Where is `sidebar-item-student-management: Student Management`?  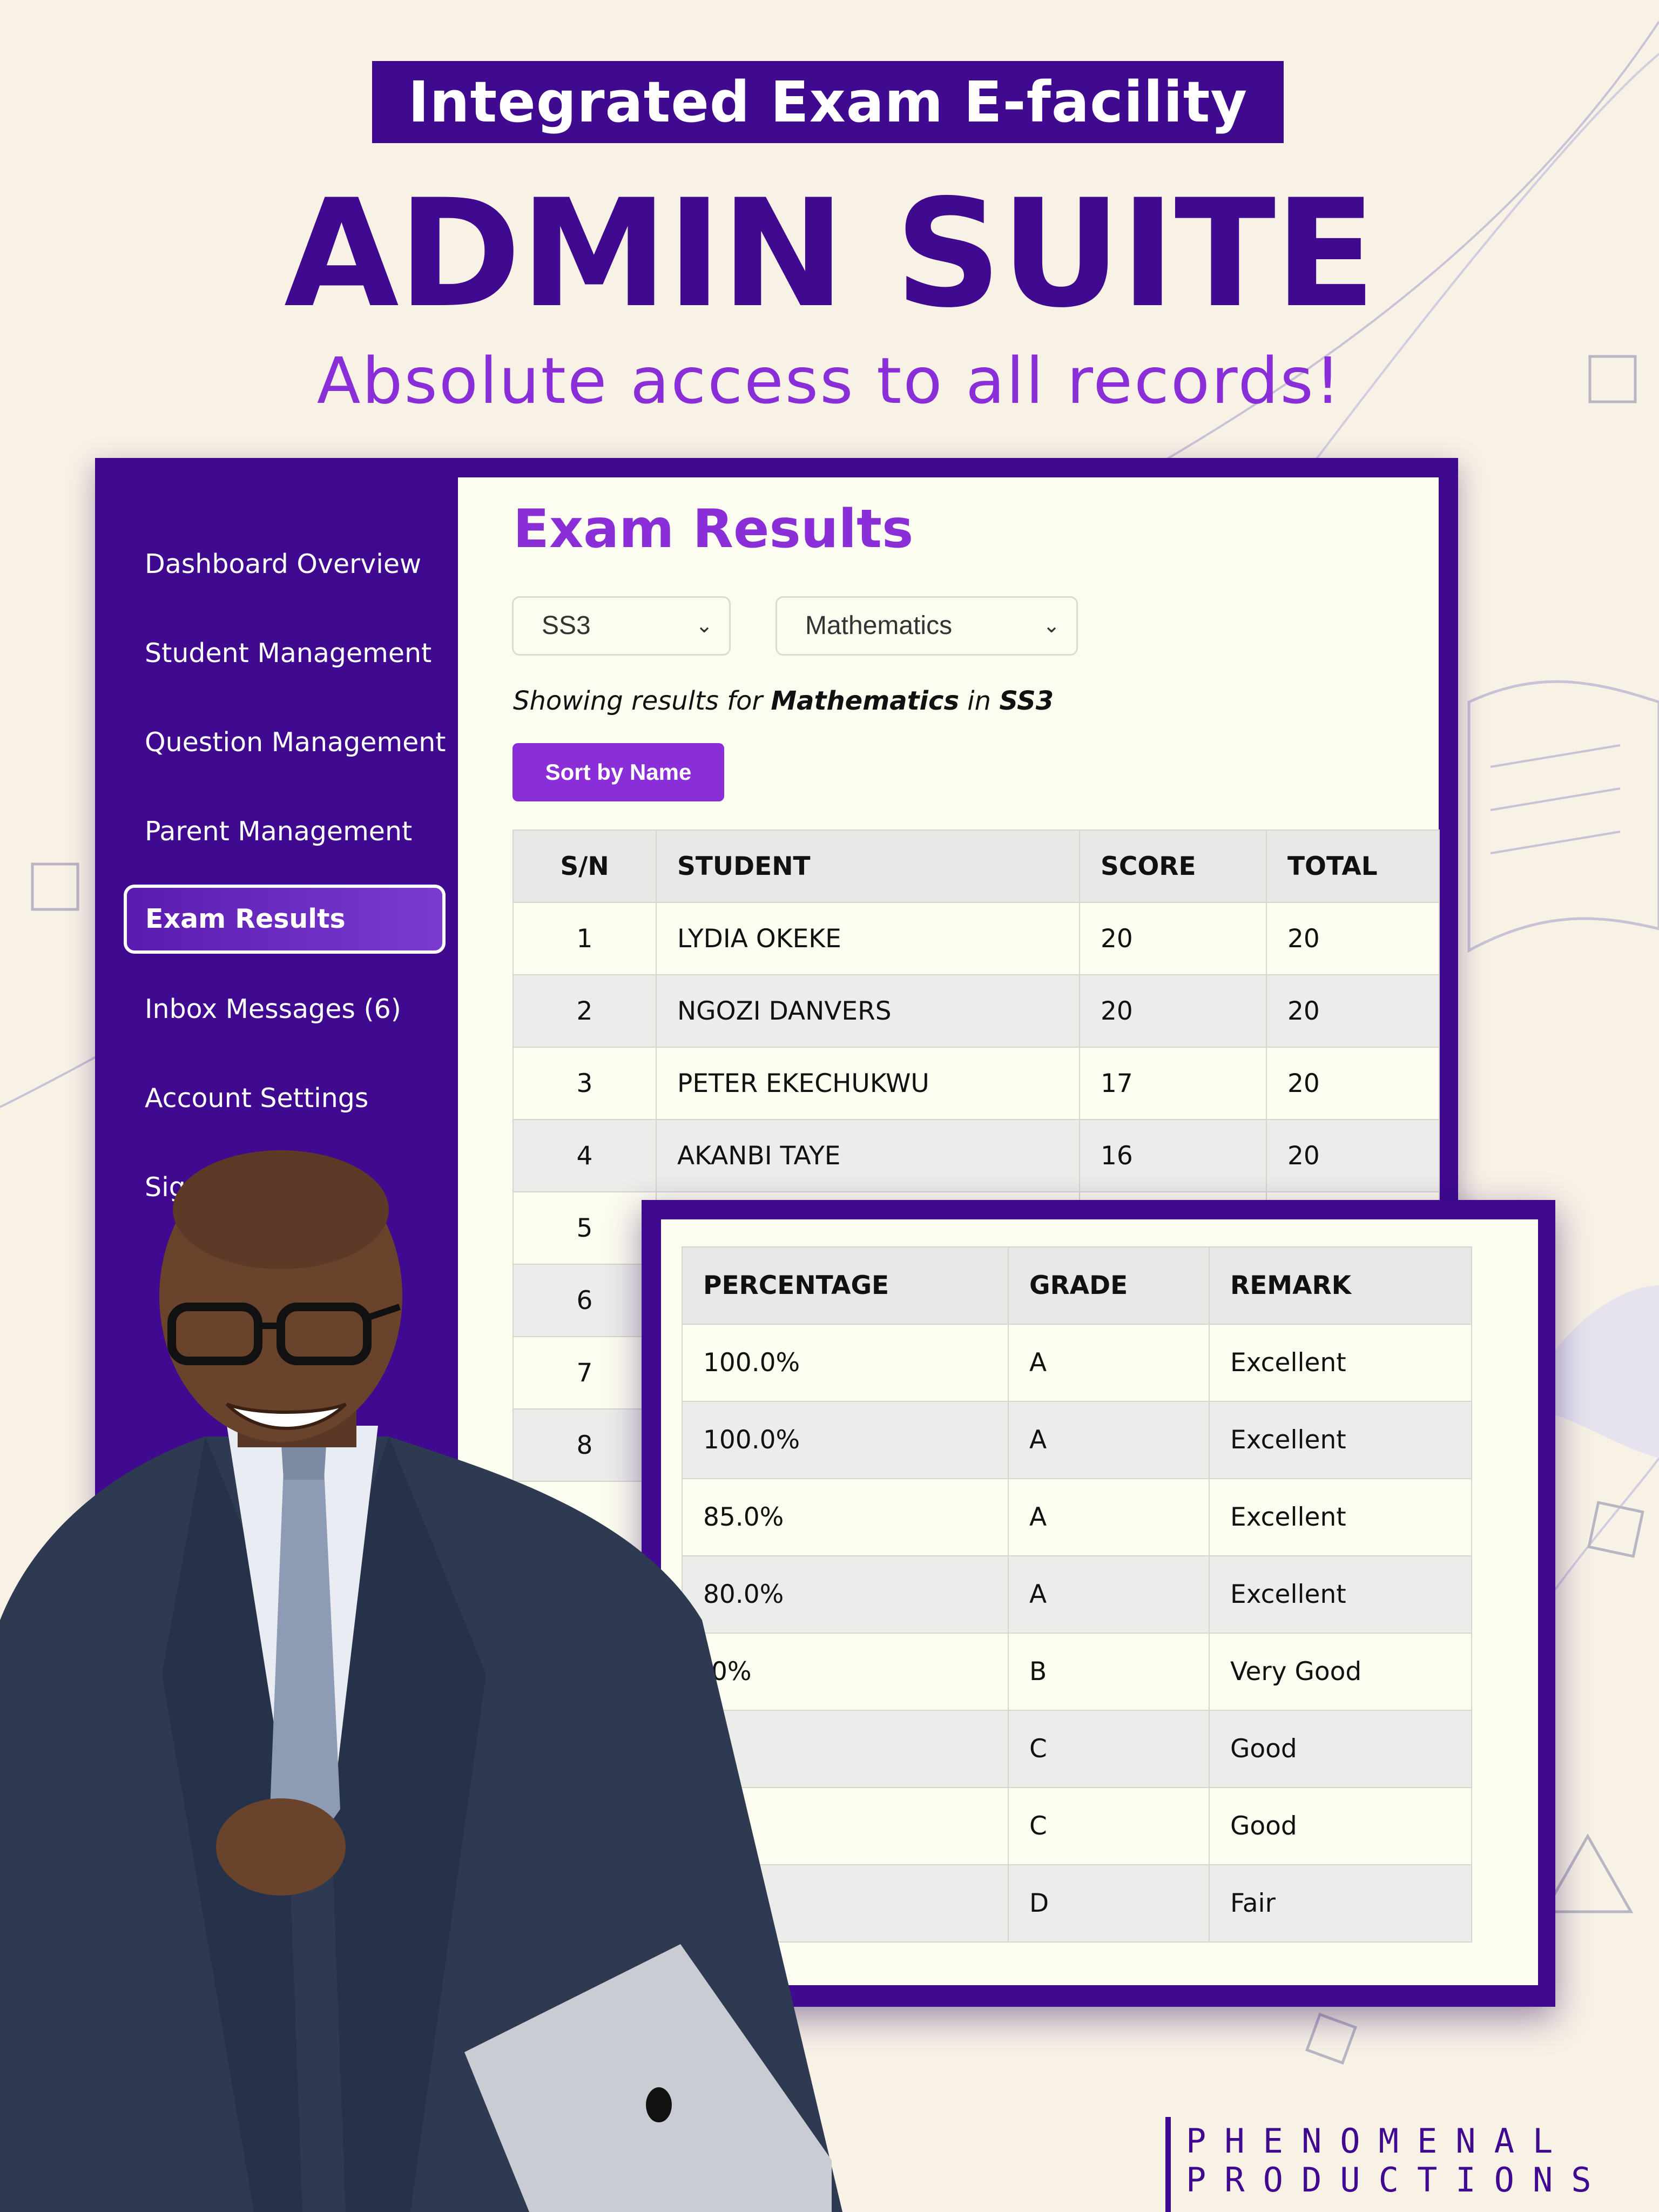
sidebar-item-student-management: Student Management is located at coordinates (296, 653).